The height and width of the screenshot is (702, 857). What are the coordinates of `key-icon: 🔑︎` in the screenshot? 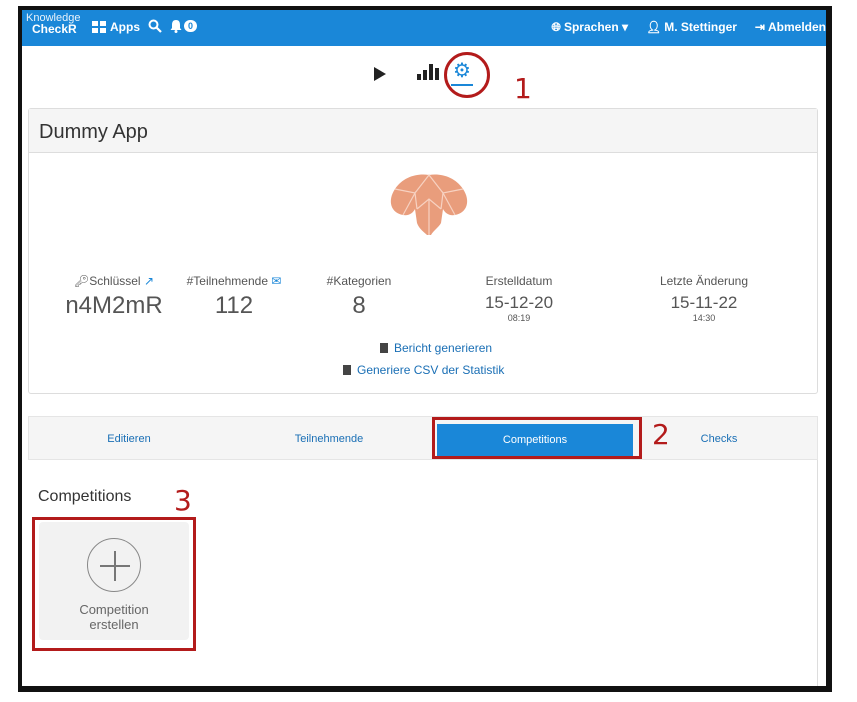 It's located at (82, 281).